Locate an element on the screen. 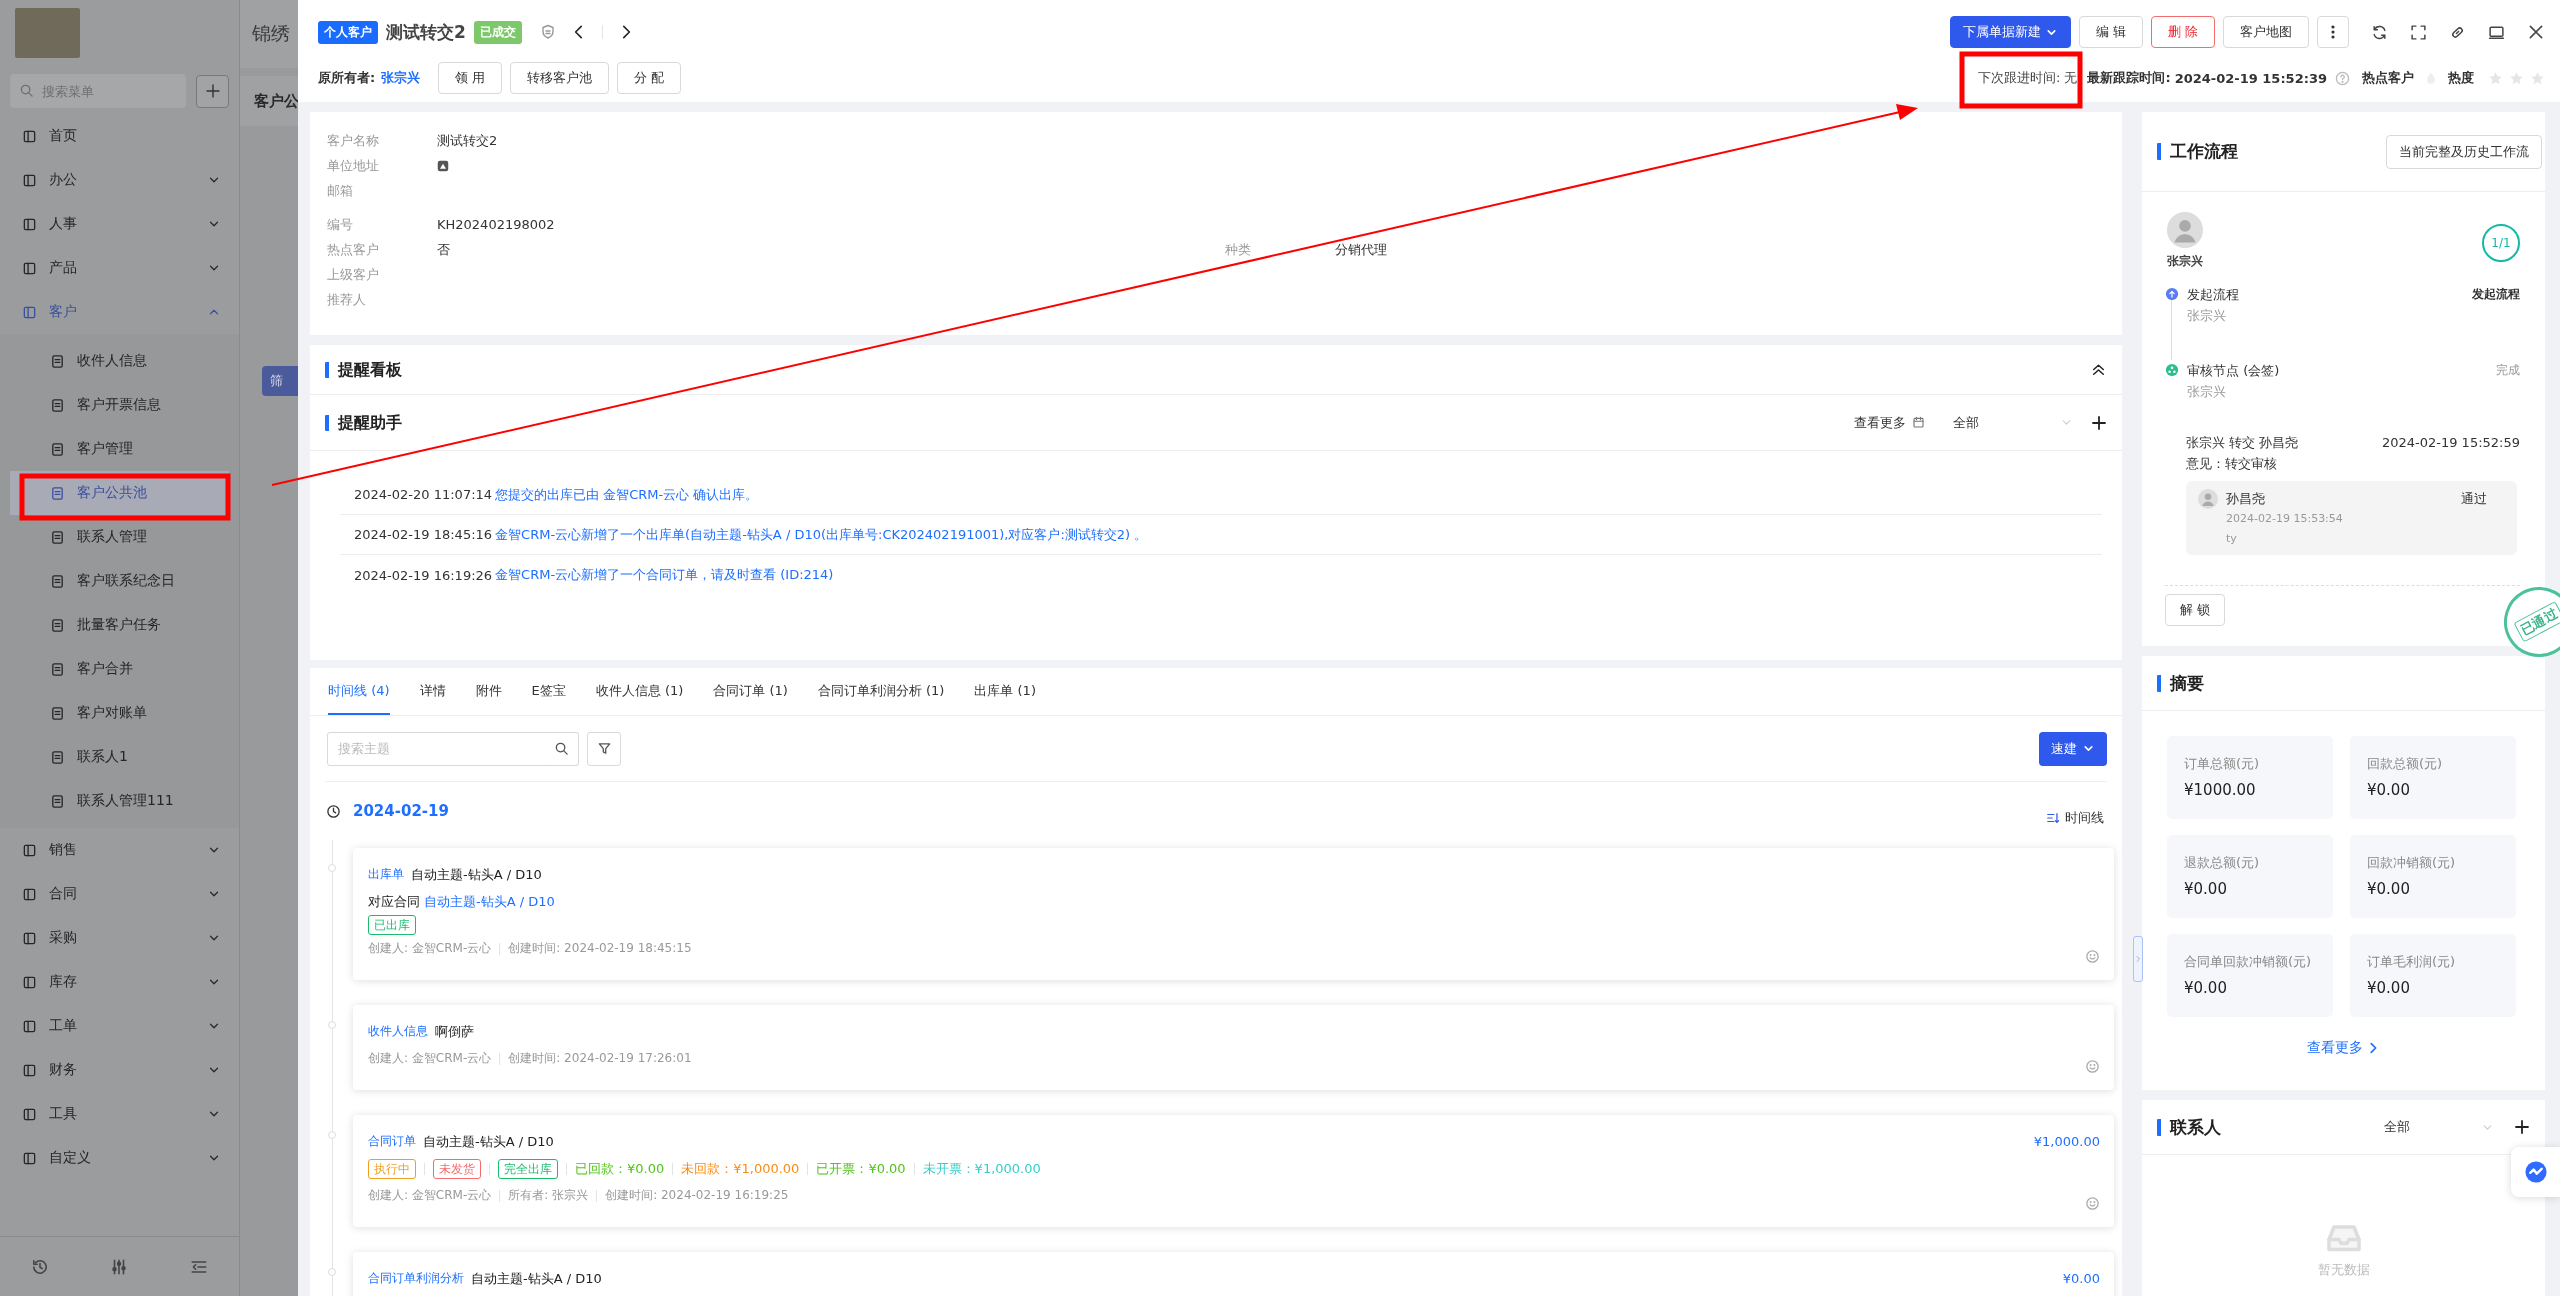 The height and width of the screenshot is (1296, 2560). menu-item: 工单 is located at coordinates (119, 1026).